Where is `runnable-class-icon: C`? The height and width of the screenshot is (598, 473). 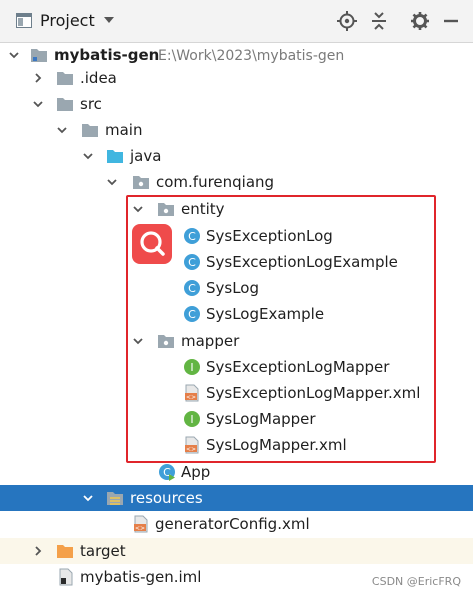
runnable-class-icon: C is located at coordinates (167, 472).